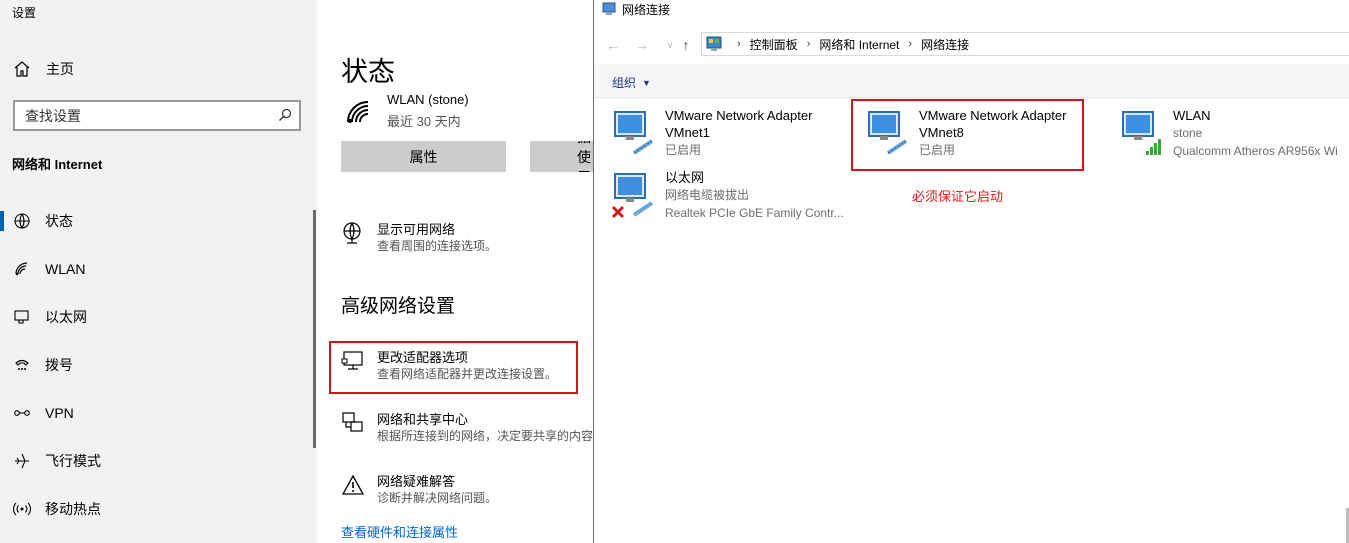  What do you see at coordinates (285, 115) in the screenshot?
I see `search-icon` at bounding box center [285, 115].